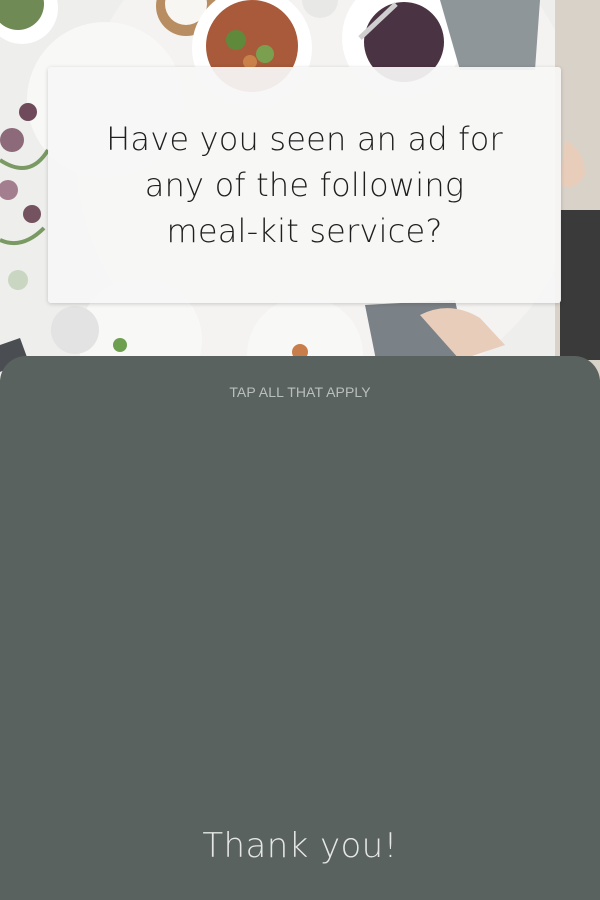 The image size is (600, 900). Describe the element at coordinates (300, 846) in the screenshot. I see `thank-you-text: Thank you!` at that location.